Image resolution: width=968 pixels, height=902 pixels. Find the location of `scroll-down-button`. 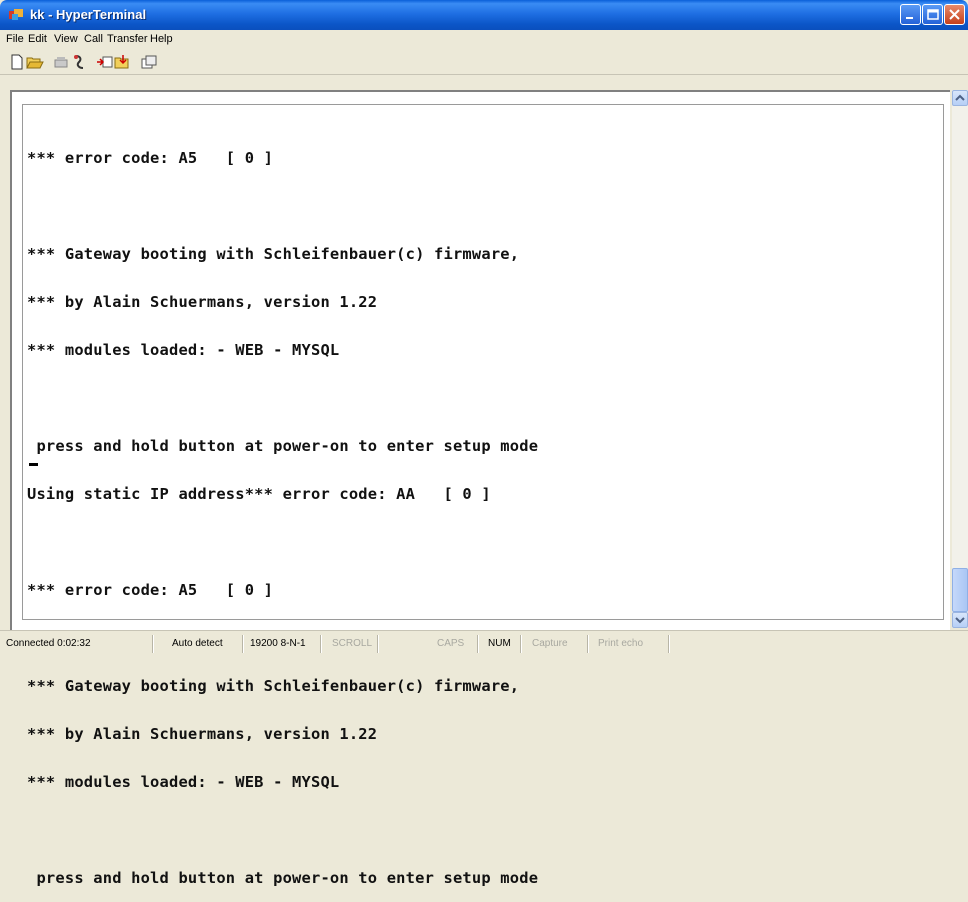

scroll-down-button is located at coordinates (960, 620).